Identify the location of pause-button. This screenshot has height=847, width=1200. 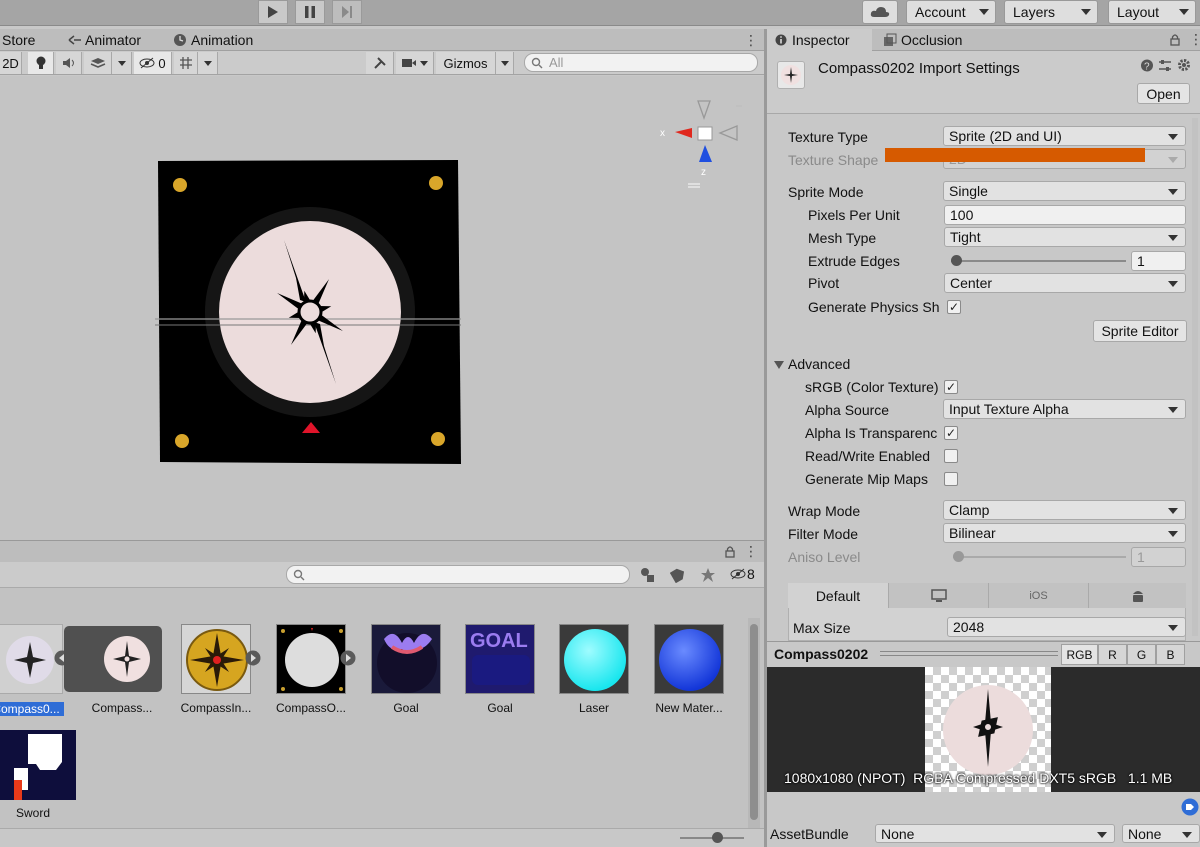
(310, 12).